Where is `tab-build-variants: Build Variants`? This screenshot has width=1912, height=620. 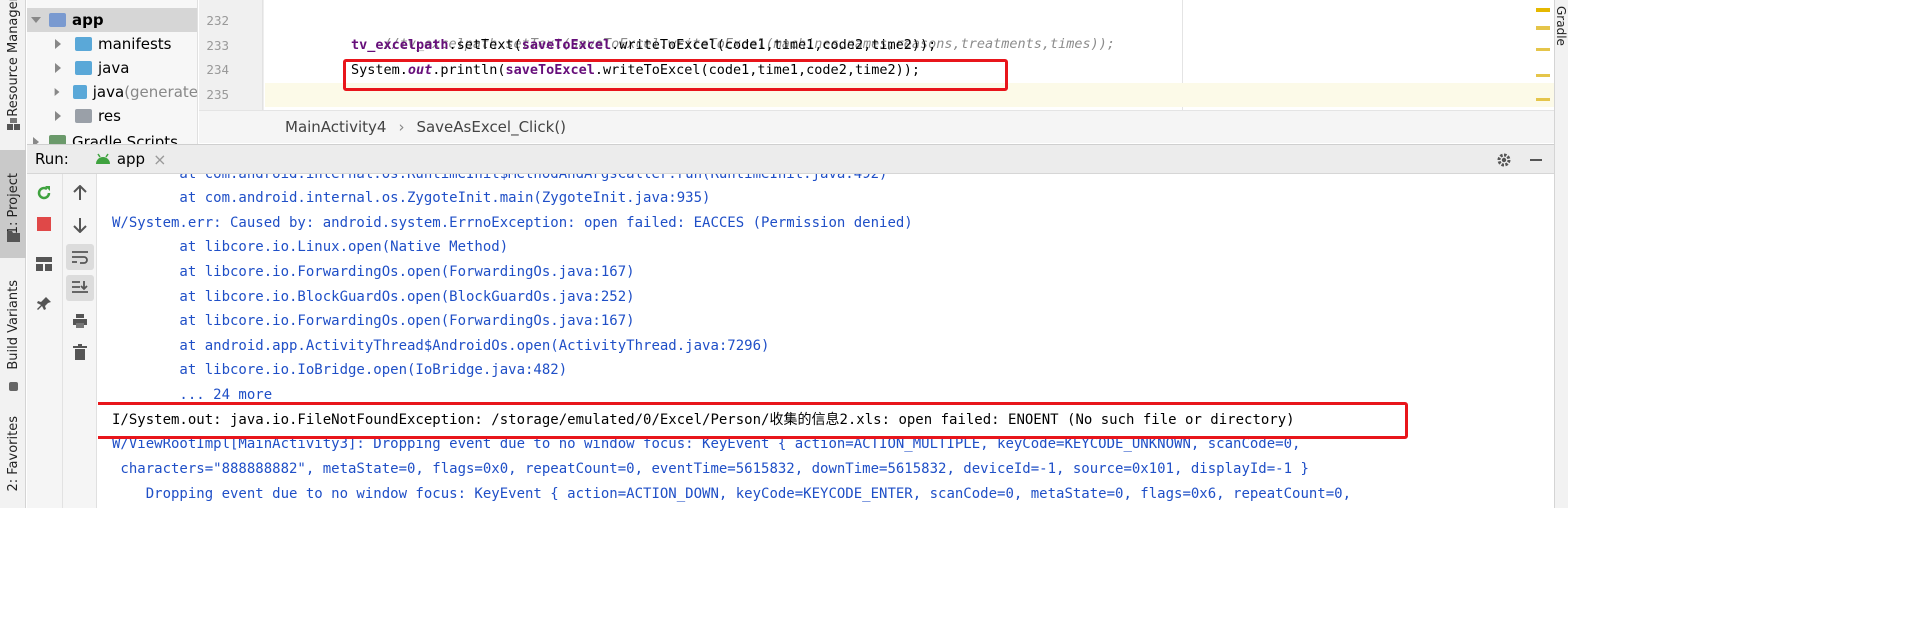
tab-build-variants: Build Variants is located at coordinates (13, 325).